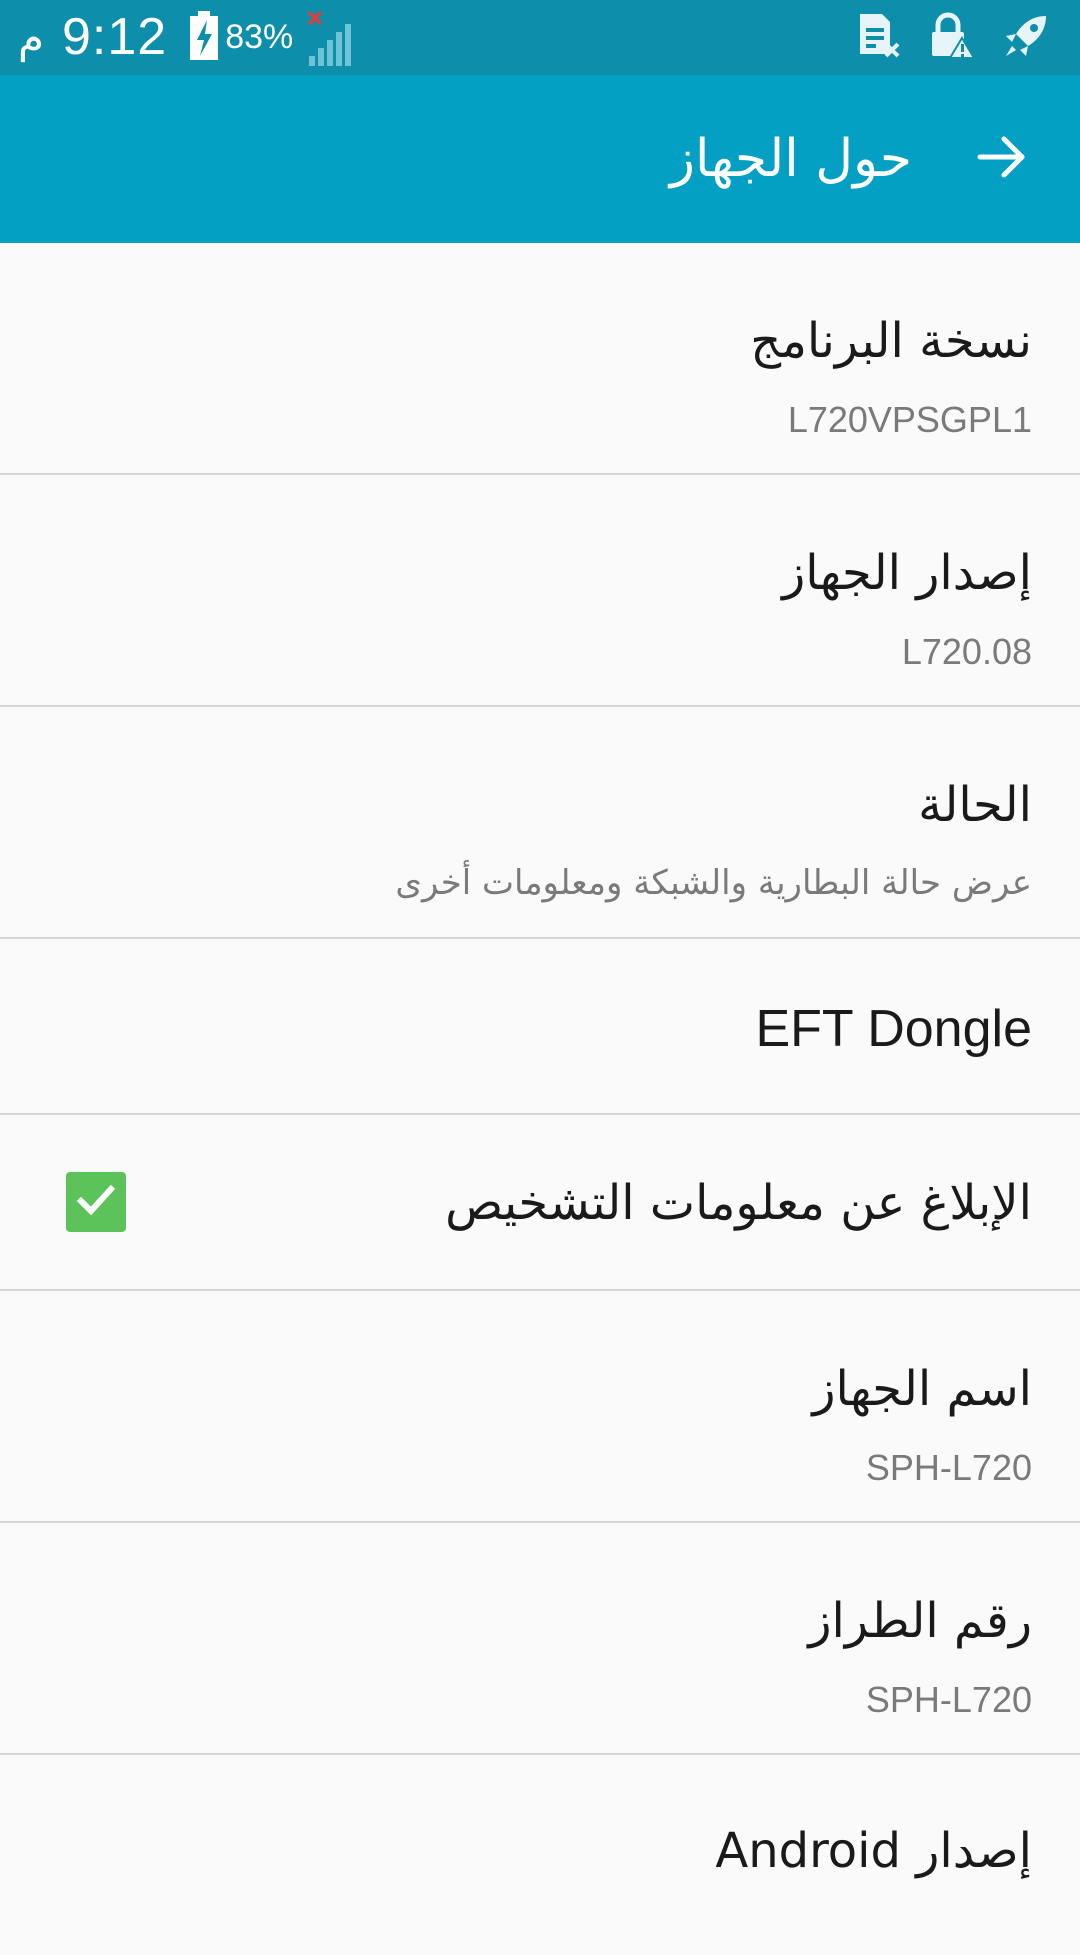 This screenshot has width=1080, height=1955. Describe the element at coordinates (540, 1407) in the screenshot. I see `list-item-device-name: اسم الجهاز SPH-L720` at that location.